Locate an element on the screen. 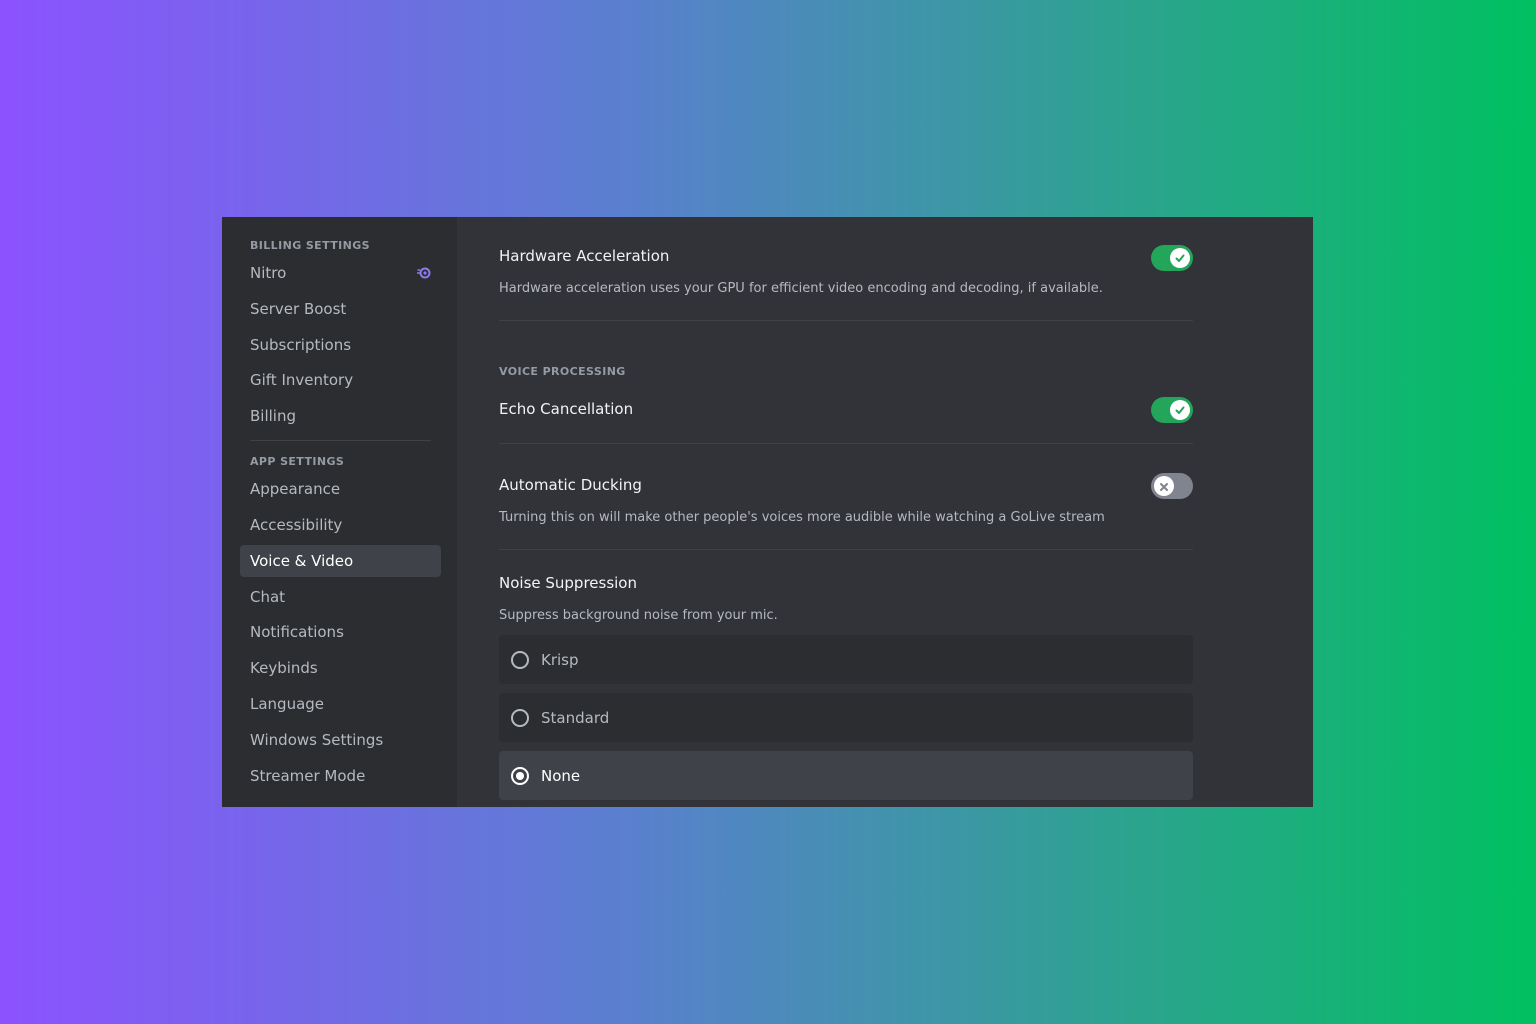 The height and width of the screenshot is (1024, 1536). sidebar-item-label: Nitro is located at coordinates (268, 273).